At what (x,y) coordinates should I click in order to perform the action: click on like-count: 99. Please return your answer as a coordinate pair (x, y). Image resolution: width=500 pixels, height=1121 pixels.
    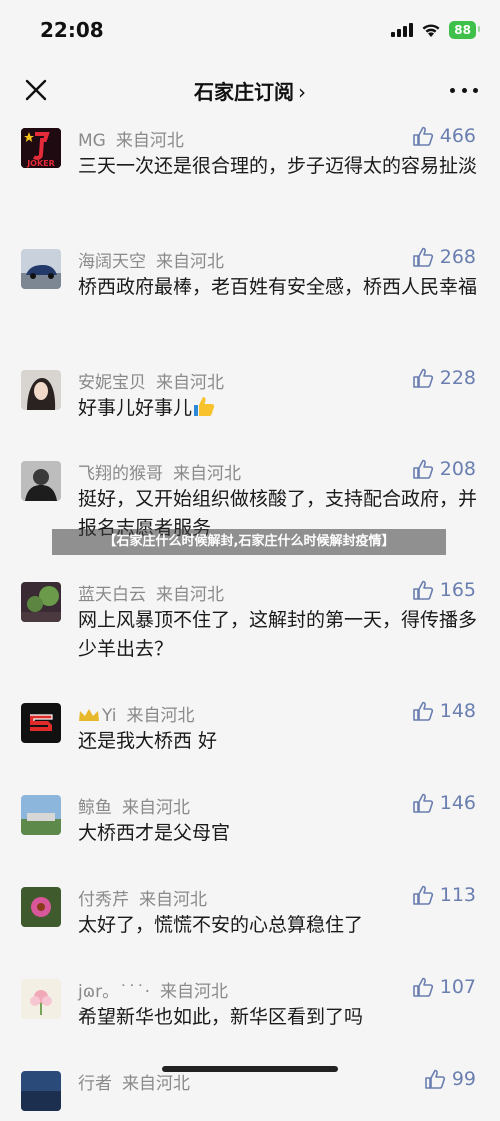
    Looking at the image, I should click on (463, 1079).